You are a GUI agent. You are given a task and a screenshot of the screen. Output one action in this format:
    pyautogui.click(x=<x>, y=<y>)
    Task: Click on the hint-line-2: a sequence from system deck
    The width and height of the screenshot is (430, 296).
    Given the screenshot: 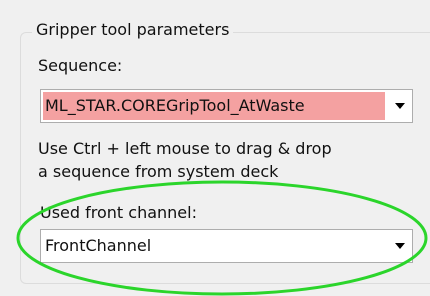 What is the action you would take?
    pyautogui.click(x=158, y=171)
    